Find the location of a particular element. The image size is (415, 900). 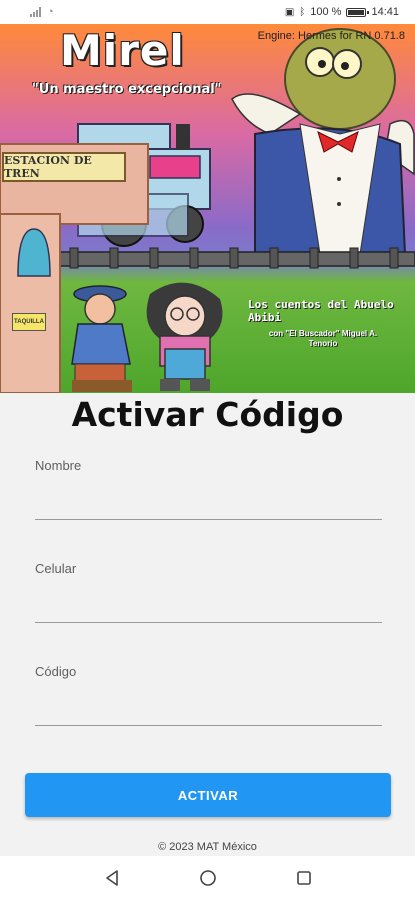

back-icon is located at coordinates (112, 878).